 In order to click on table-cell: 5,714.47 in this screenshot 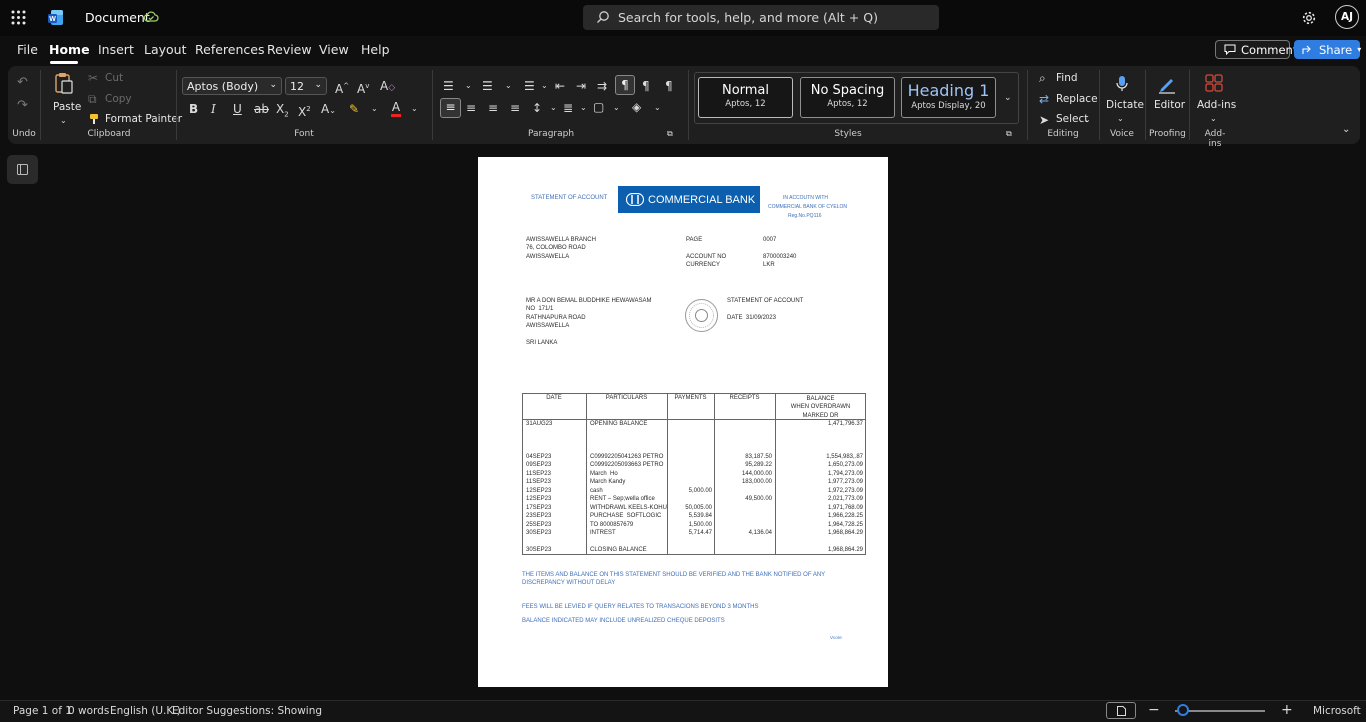, I will do `click(700, 533)`.